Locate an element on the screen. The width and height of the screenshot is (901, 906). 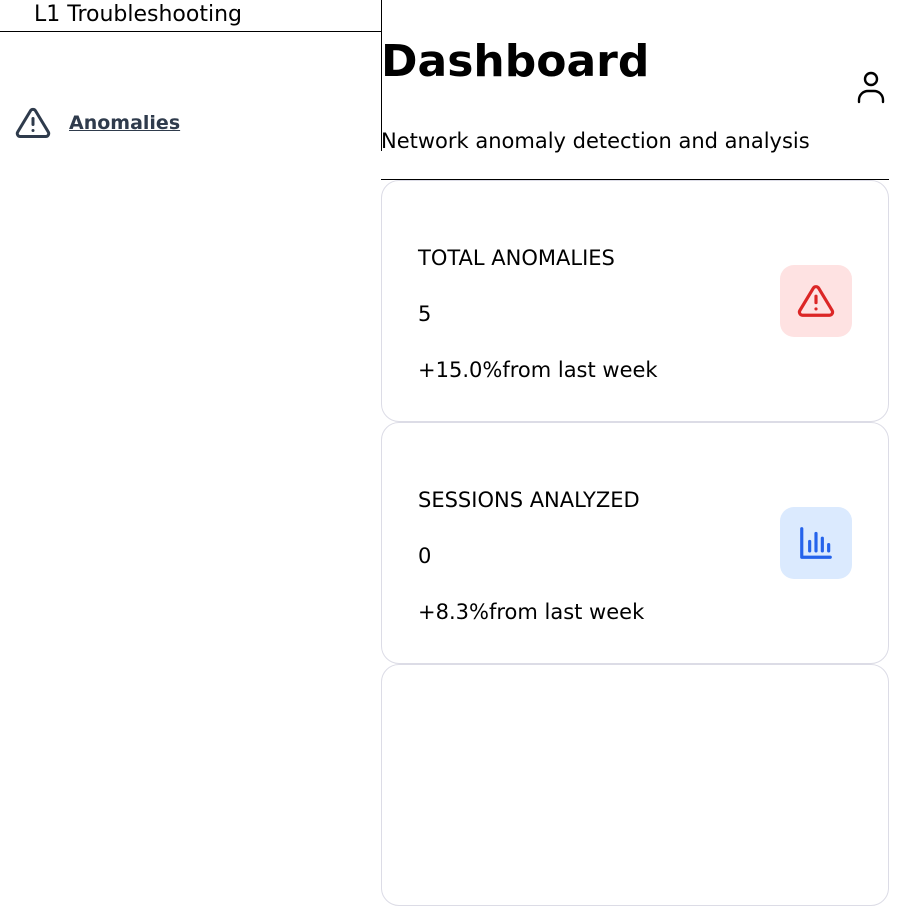
stat-change-percent: +15.0% is located at coordinates (460, 370).